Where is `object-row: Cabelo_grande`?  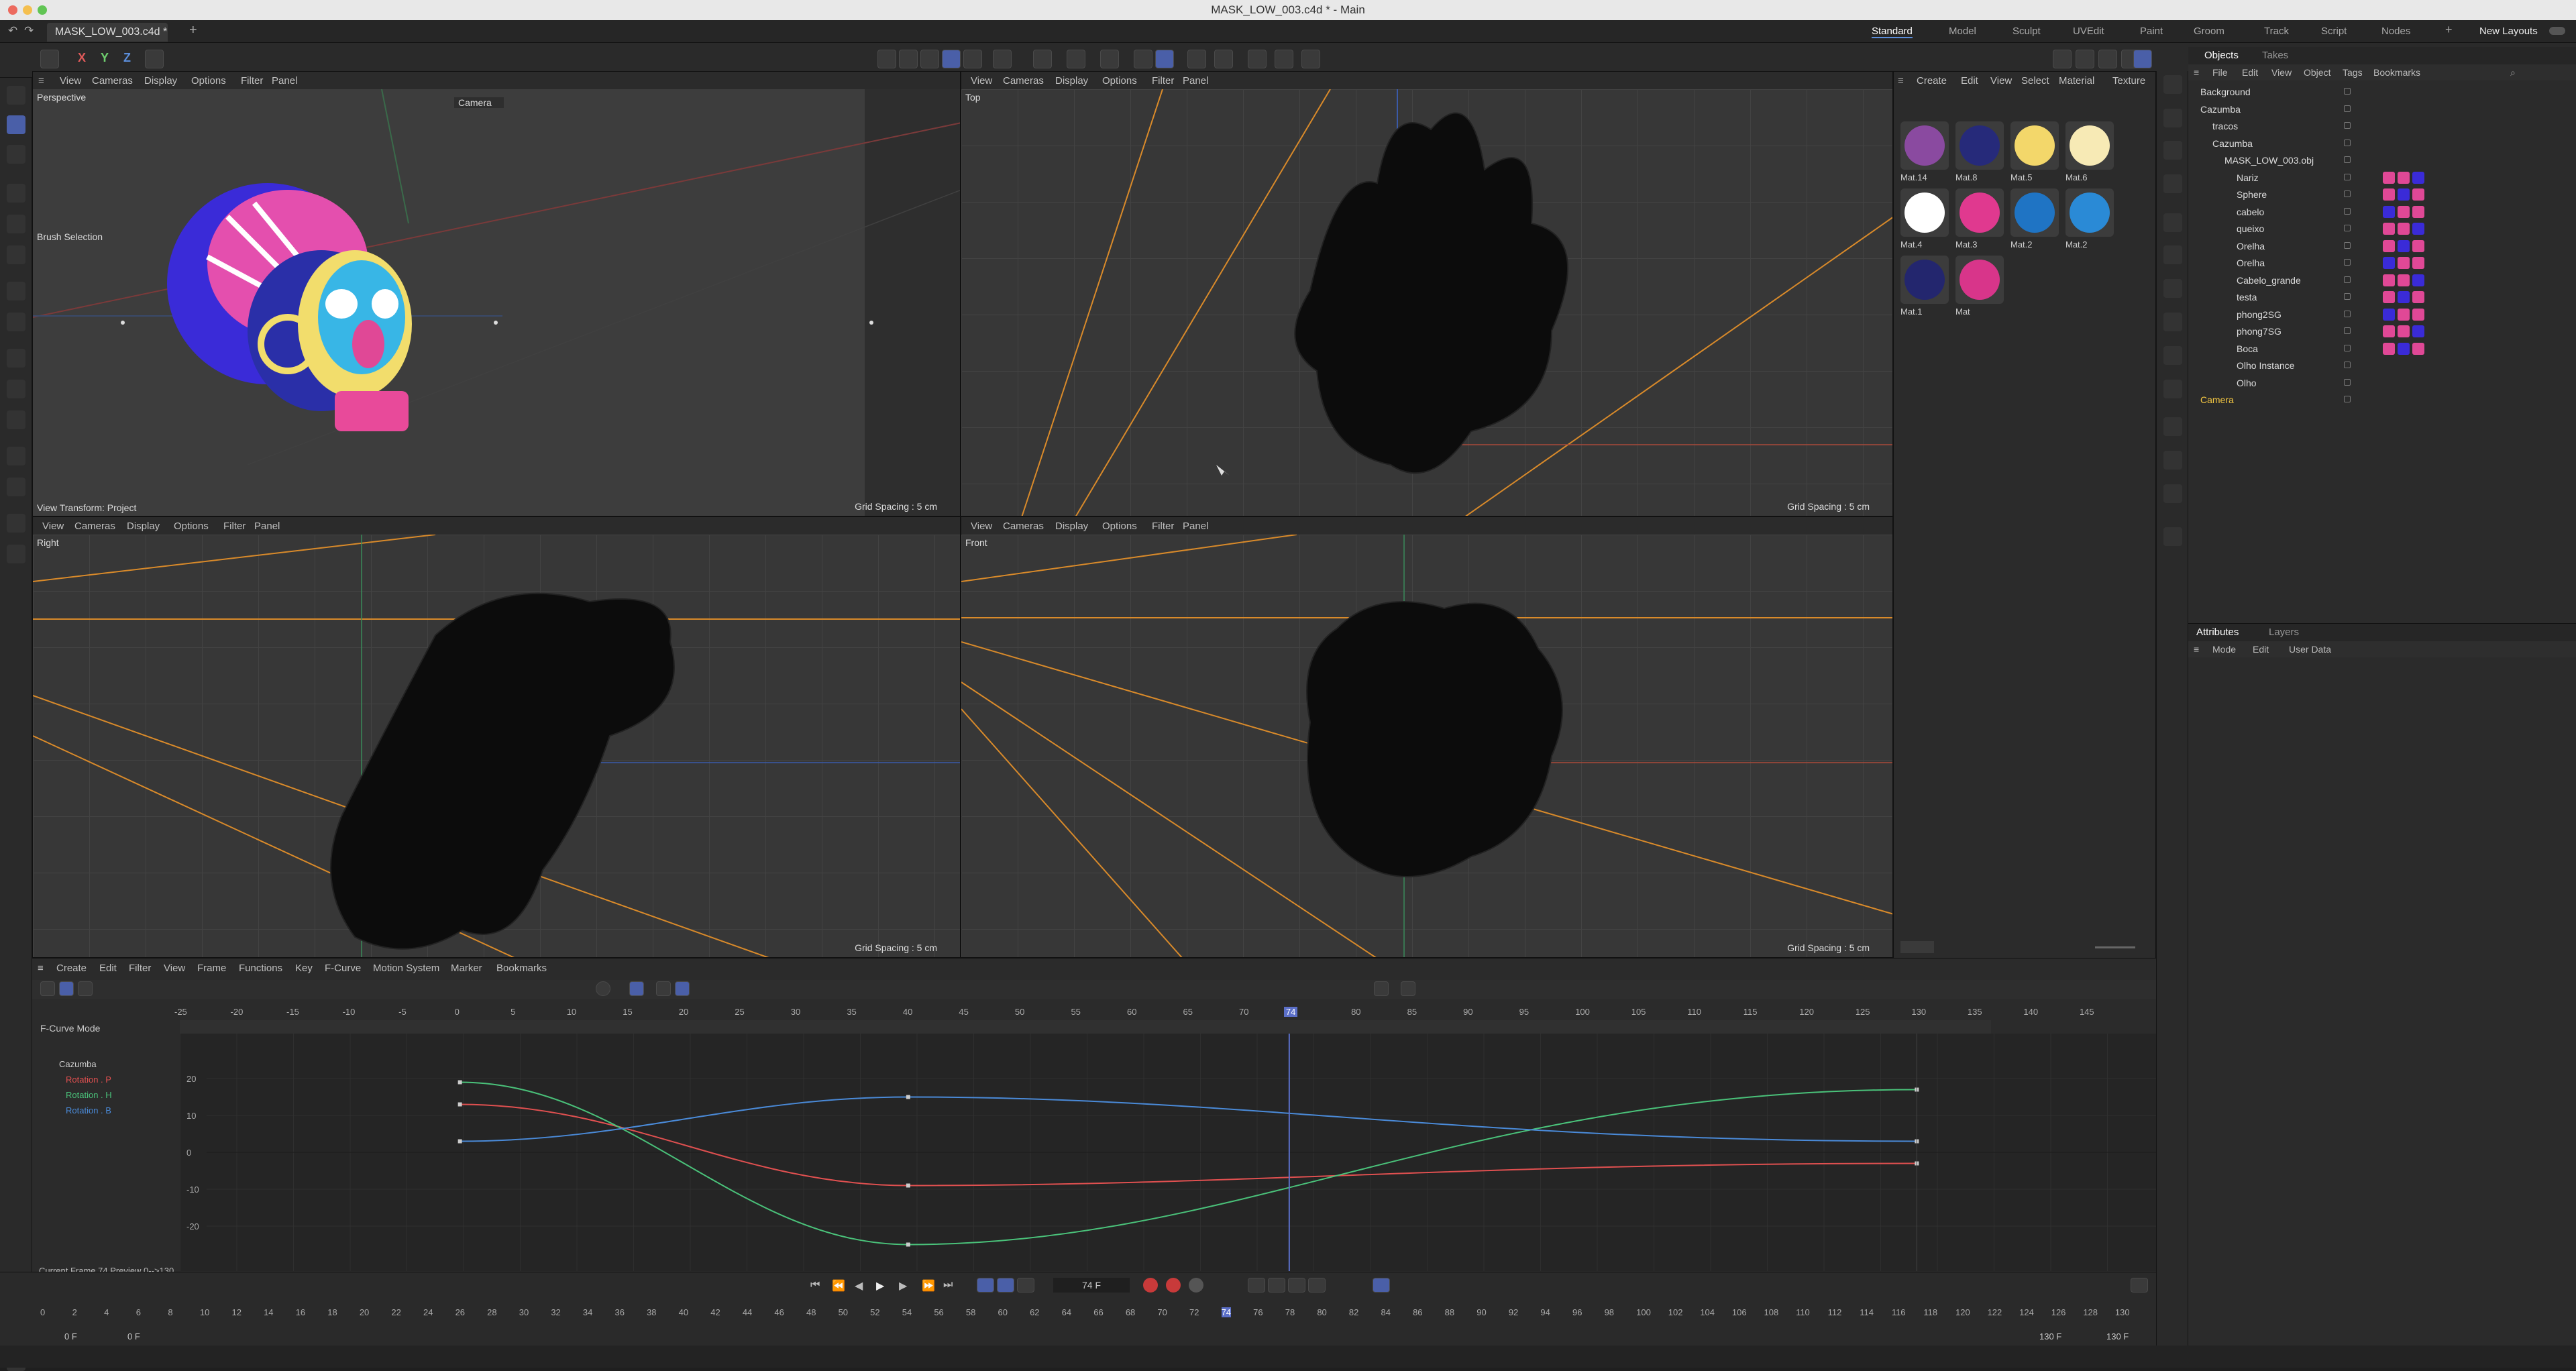 object-row: Cabelo_grande is located at coordinates (2382, 280).